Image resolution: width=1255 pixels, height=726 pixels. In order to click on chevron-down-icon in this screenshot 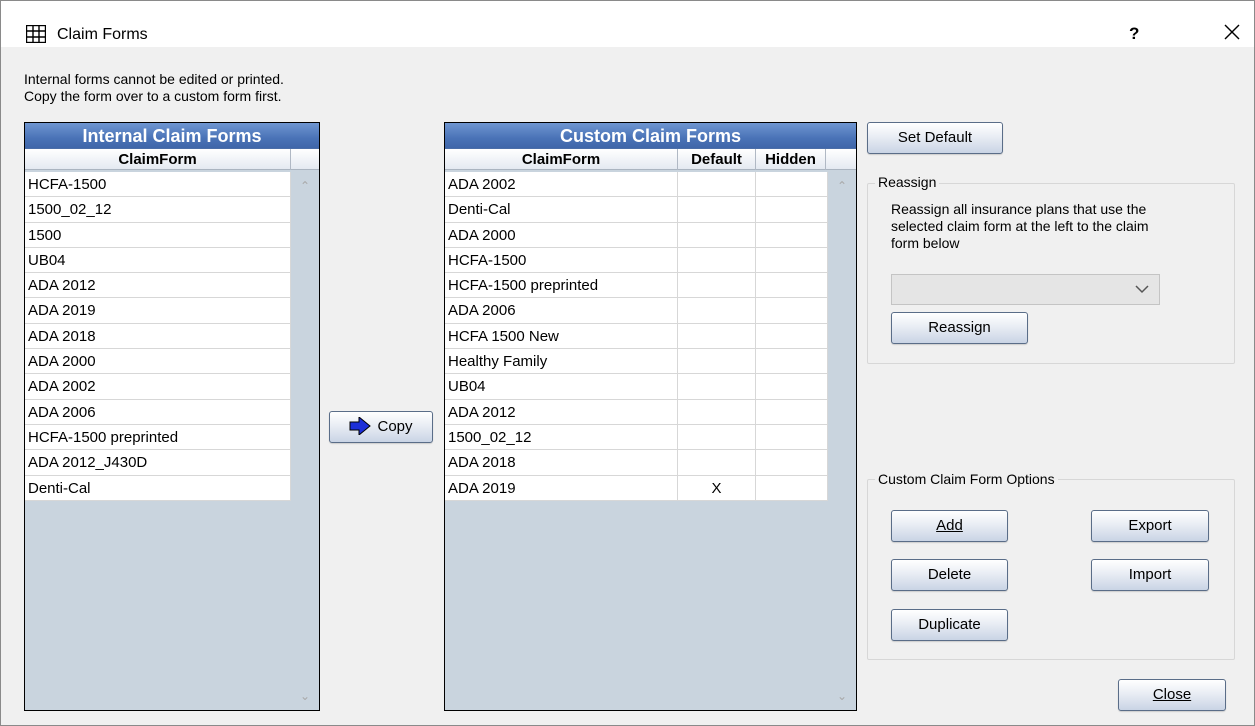, I will do `click(1142, 289)`.